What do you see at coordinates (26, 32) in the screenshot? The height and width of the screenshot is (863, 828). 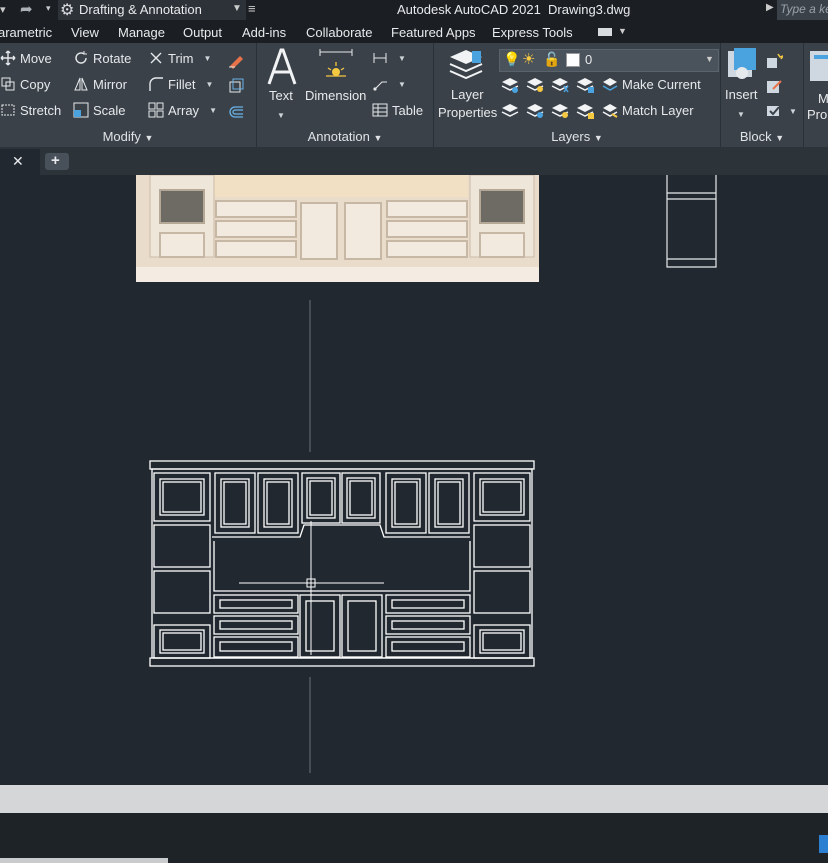 I see `tab-parametric: arametric` at bounding box center [26, 32].